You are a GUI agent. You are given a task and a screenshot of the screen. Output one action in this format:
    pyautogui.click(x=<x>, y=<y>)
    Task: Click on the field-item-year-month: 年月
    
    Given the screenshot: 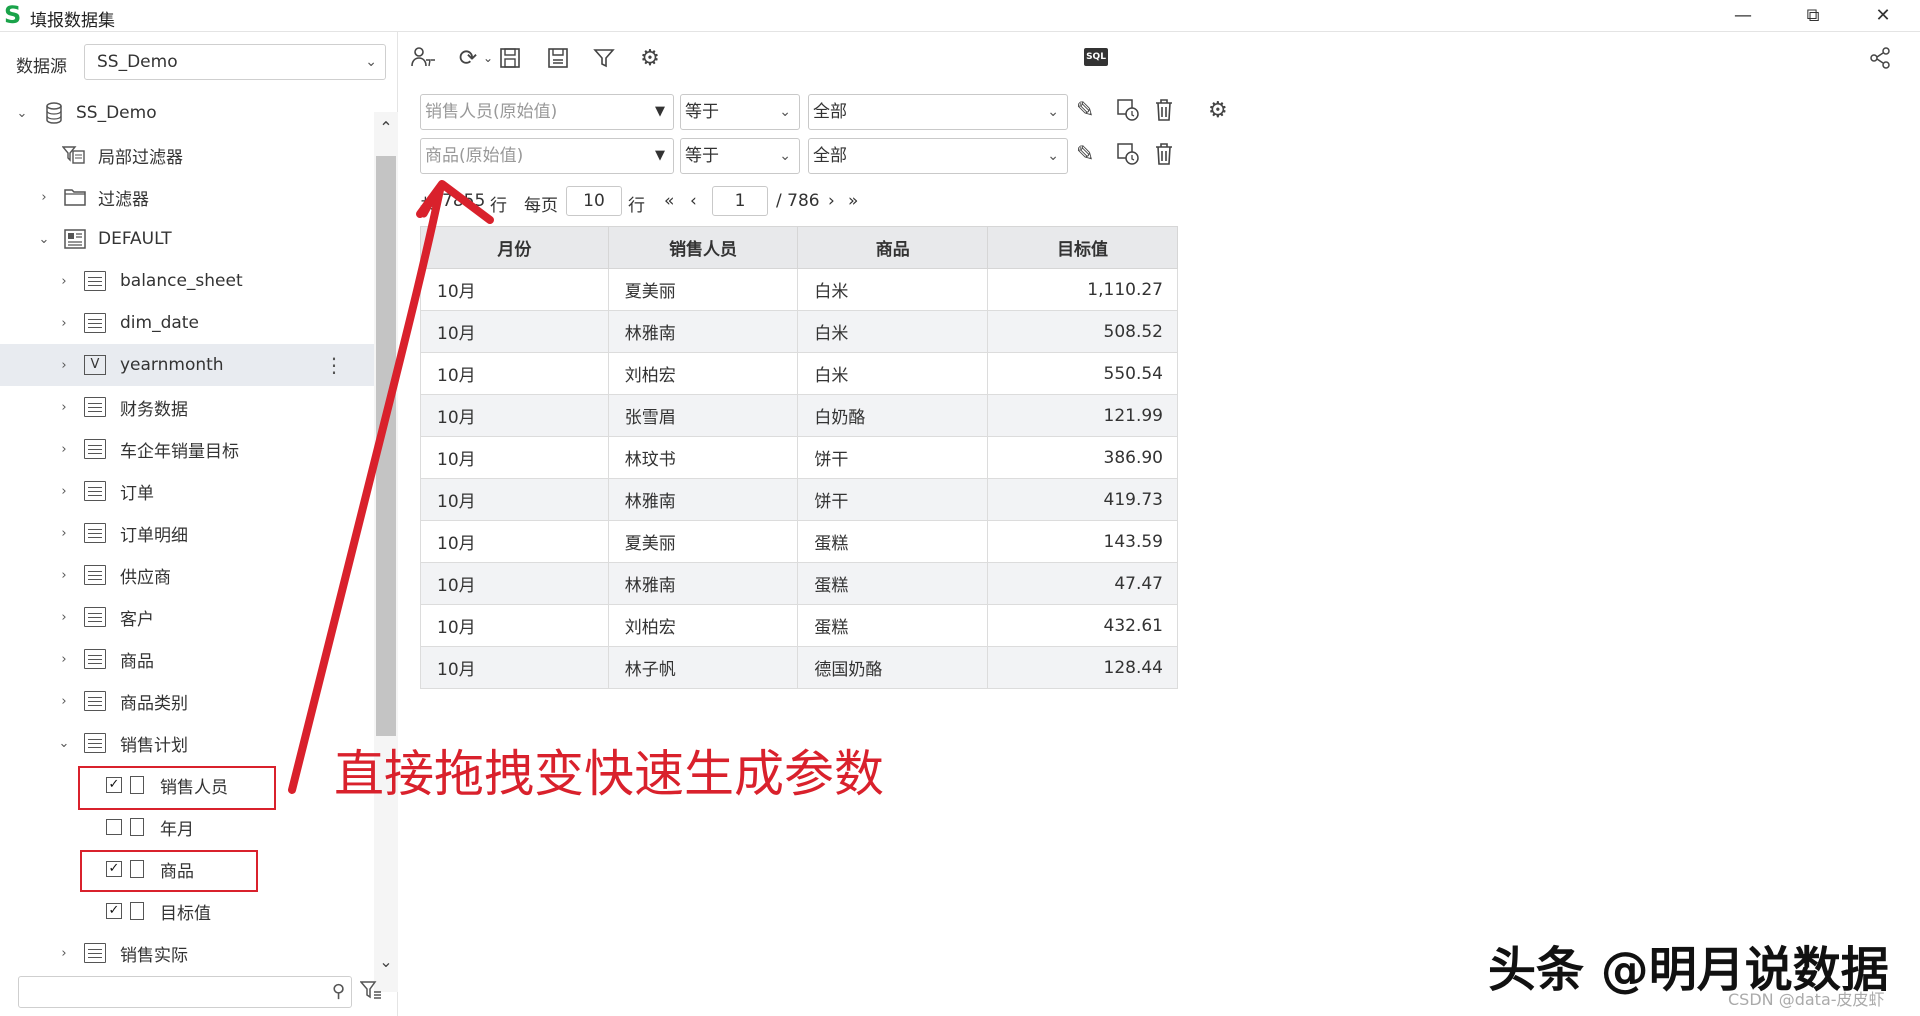 What is the action you would take?
    pyautogui.click(x=187, y=827)
    